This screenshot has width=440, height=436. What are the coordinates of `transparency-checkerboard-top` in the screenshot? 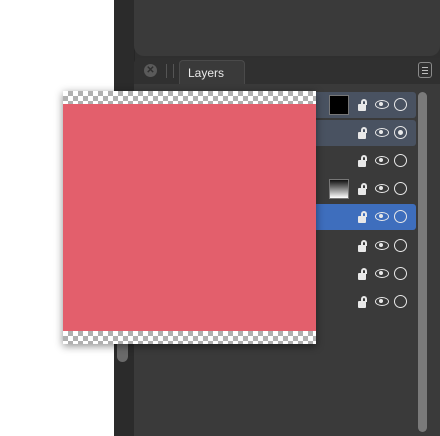 It's located at (189, 97).